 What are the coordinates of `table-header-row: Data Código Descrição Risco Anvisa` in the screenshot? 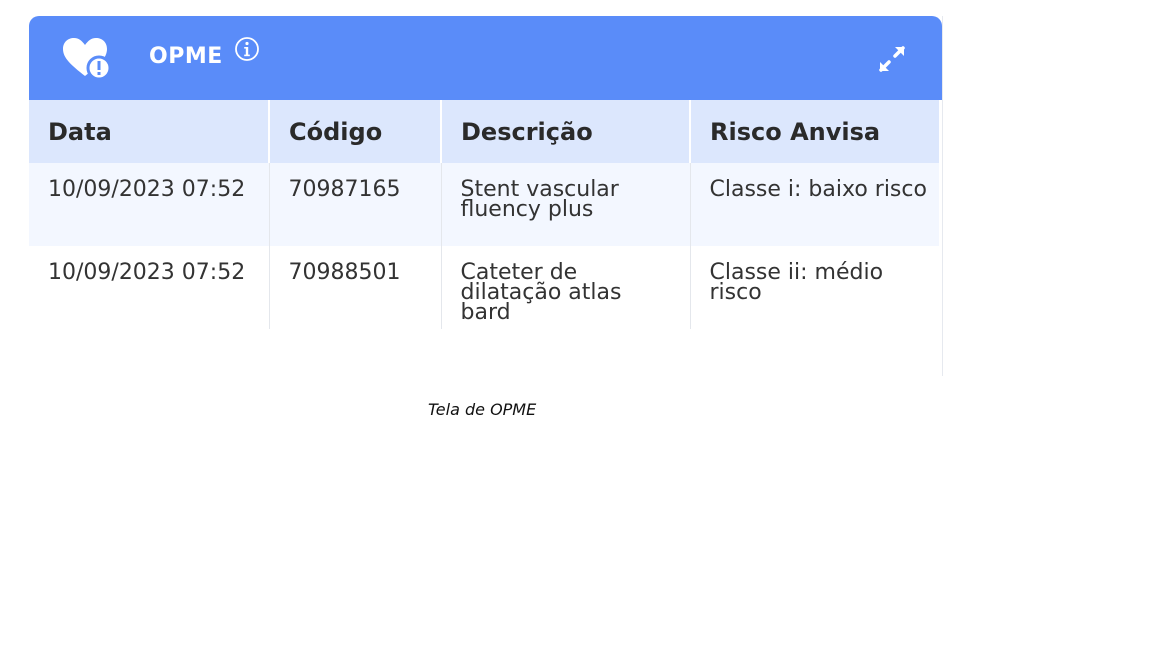 It's located at (484, 131).